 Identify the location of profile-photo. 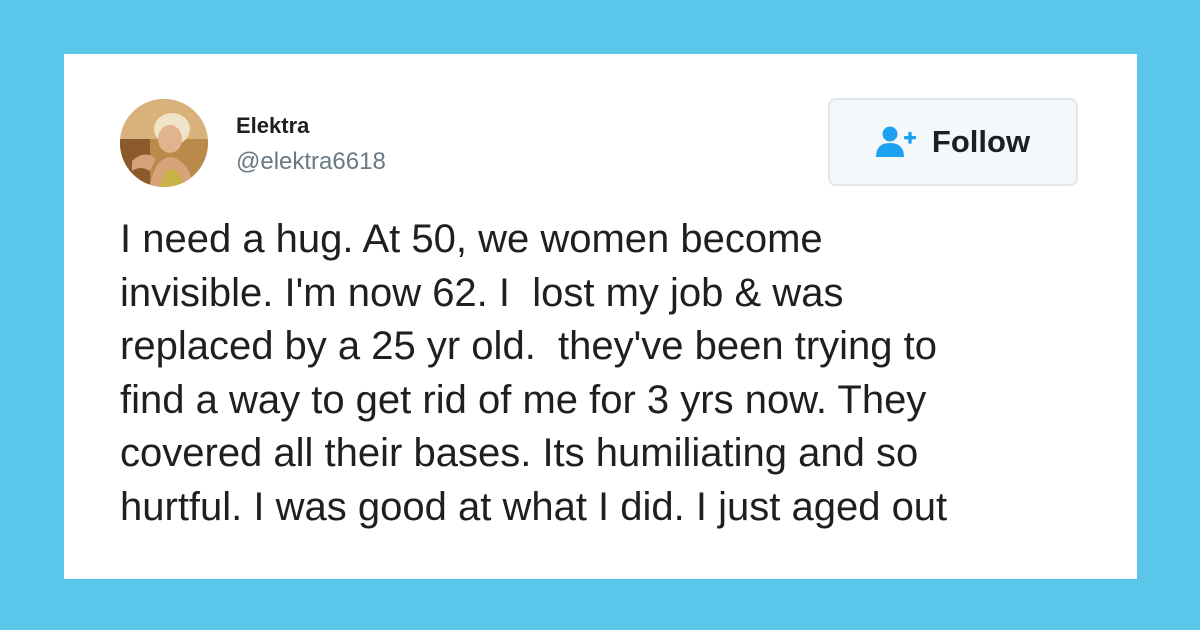
(164, 143).